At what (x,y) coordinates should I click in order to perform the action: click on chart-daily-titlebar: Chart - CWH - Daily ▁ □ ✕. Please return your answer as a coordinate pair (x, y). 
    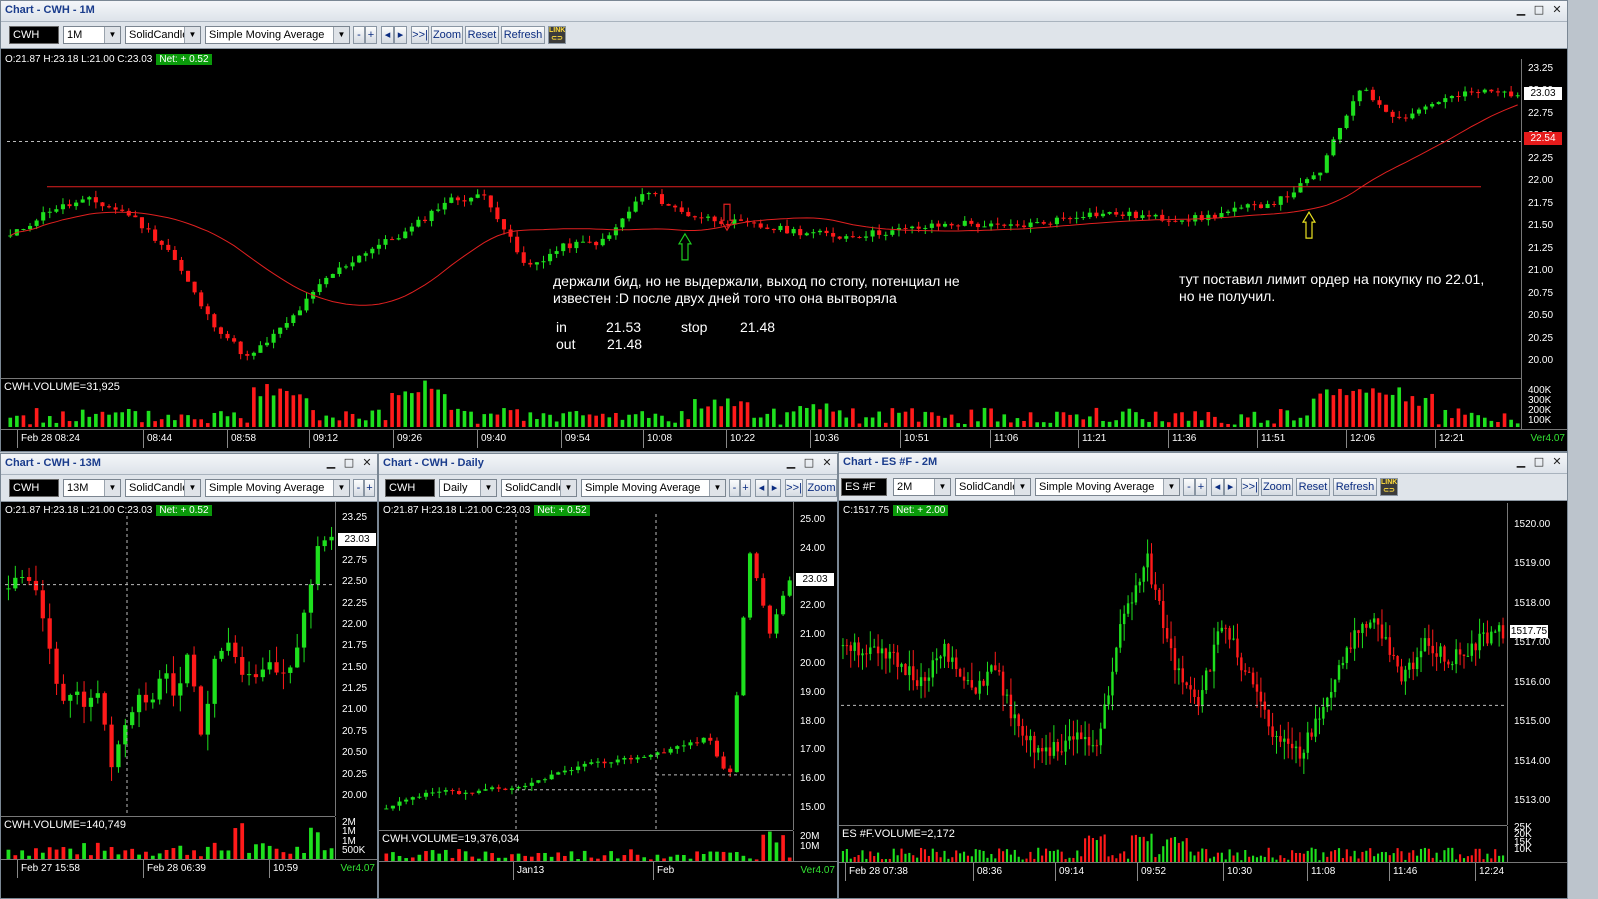
    Looking at the image, I should click on (608, 464).